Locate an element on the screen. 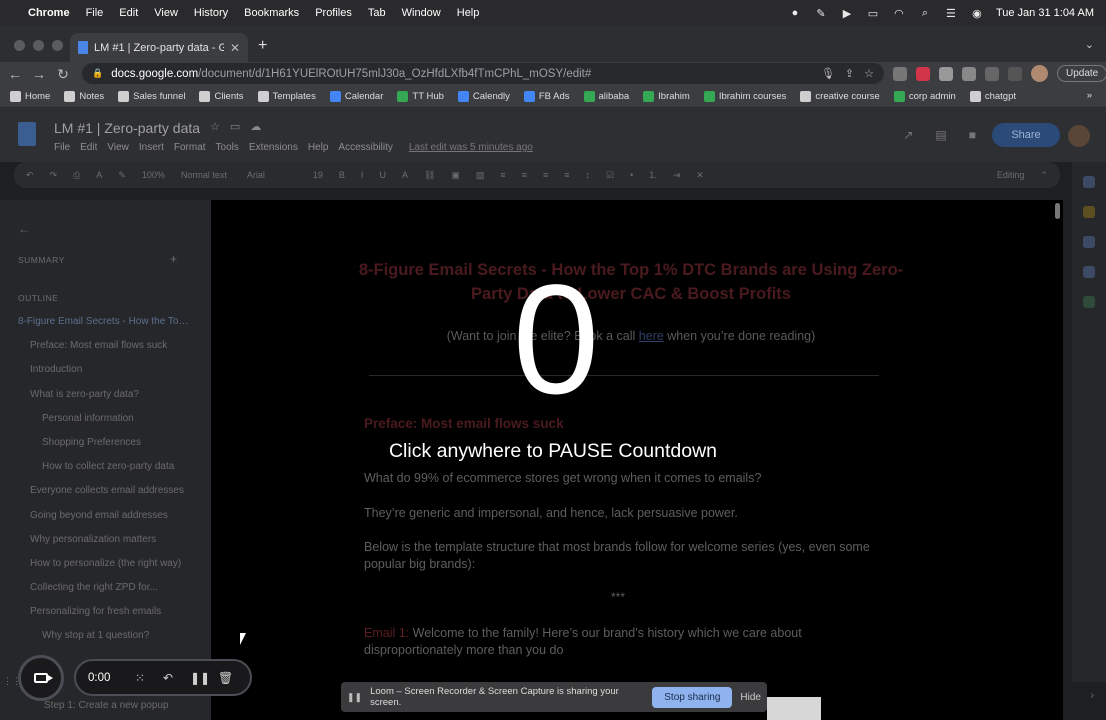 This screenshot has width=1106, height=720. search-icon: ⌕ is located at coordinates (925, 13).